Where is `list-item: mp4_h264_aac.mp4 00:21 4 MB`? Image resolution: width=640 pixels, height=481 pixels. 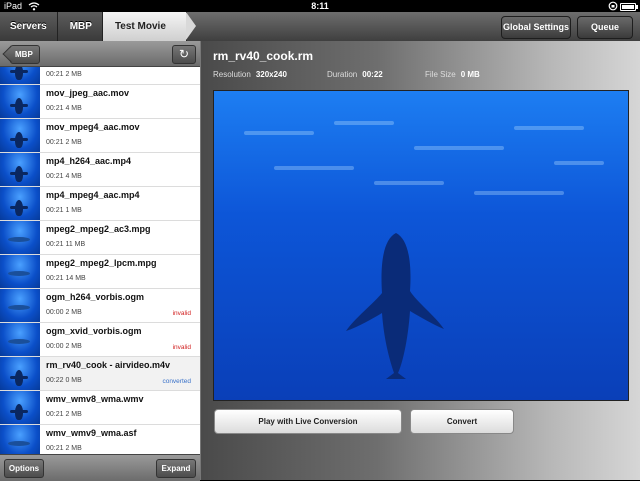
list-item: mp4_h264_aac.mp4 00:21 4 MB is located at coordinates (100, 170).